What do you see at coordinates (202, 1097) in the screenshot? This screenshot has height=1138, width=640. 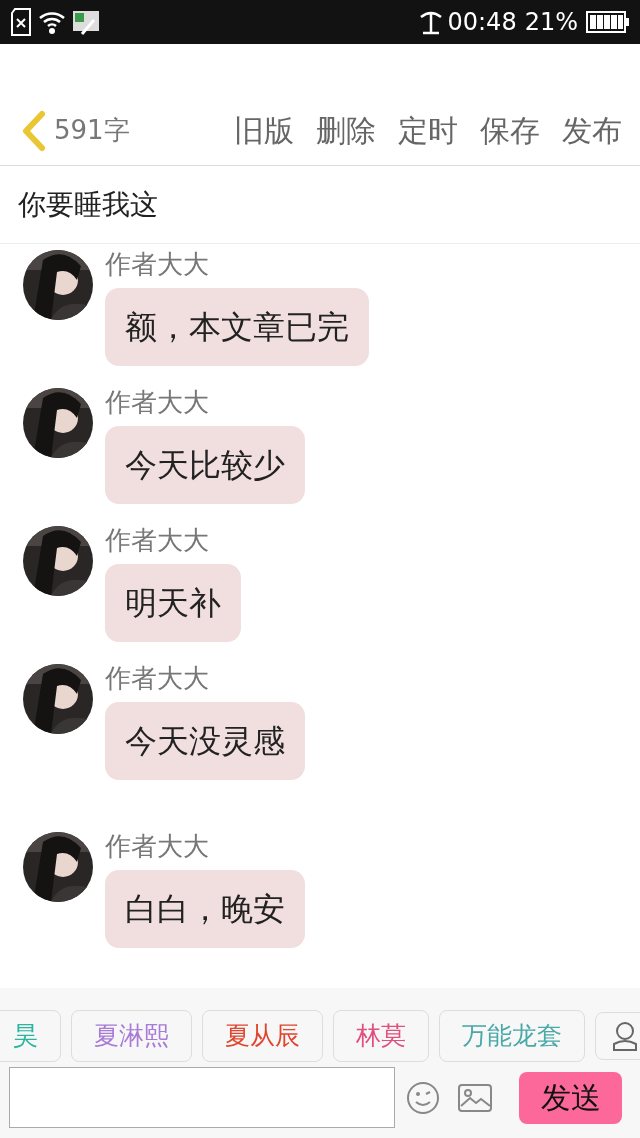 I see `message-input` at bounding box center [202, 1097].